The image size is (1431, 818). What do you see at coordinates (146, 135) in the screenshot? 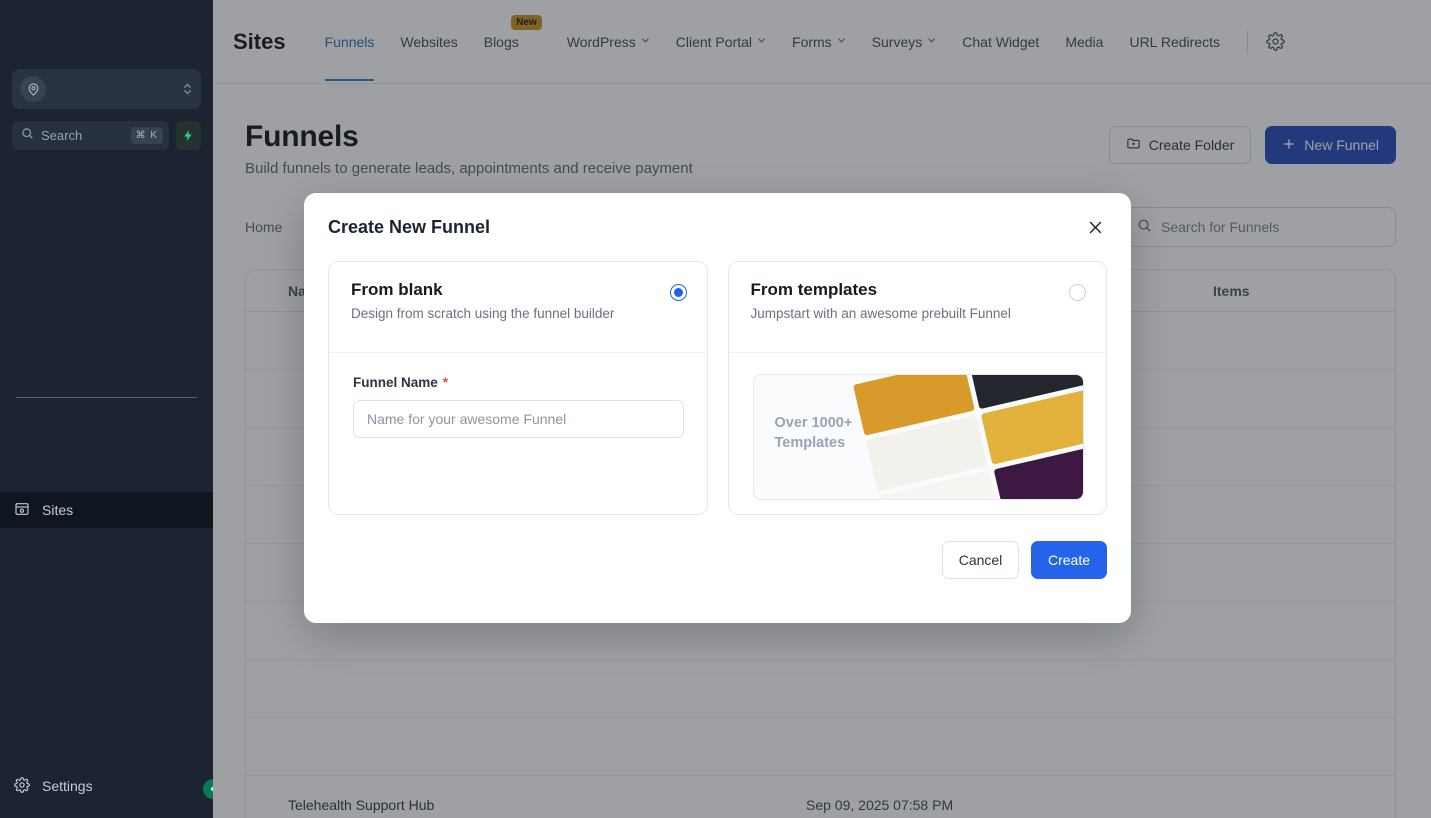
I see `search-shortcut-badge: ⌘ K` at bounding box center [146, 135].